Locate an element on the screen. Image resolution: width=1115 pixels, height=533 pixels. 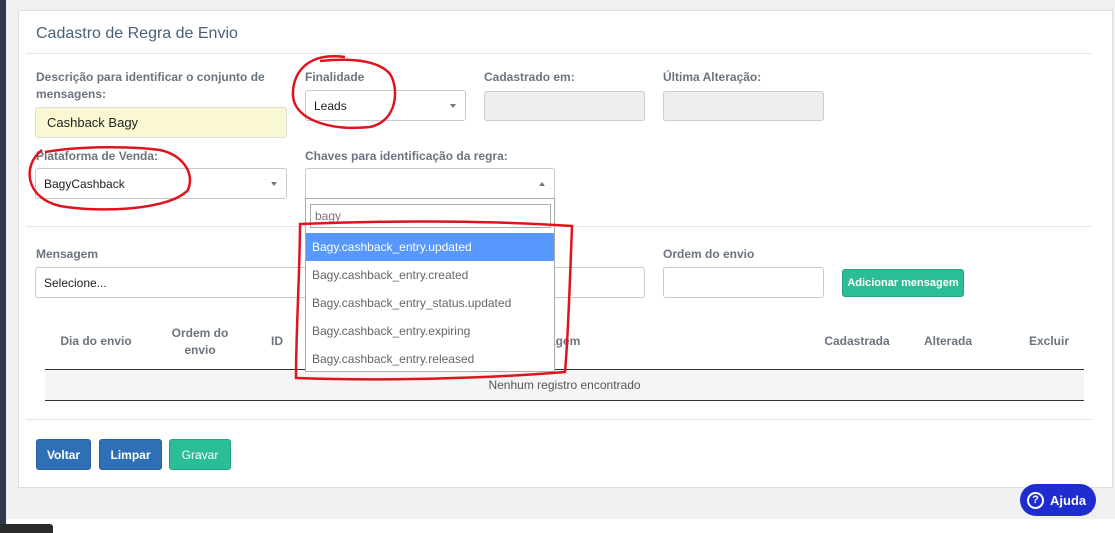
ajuda-label: Ajuda is located at coordinates (1068, 500).